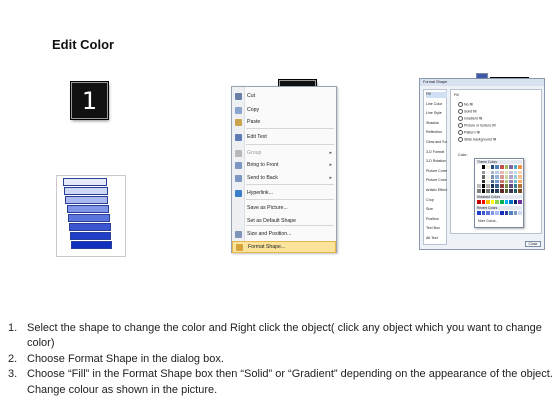 The width and height of the screenshot is (560, 420). Describe the element at coordinates (436, 201) in the screenshot. I see `dialog-sidebar-item: Crop` at that location.